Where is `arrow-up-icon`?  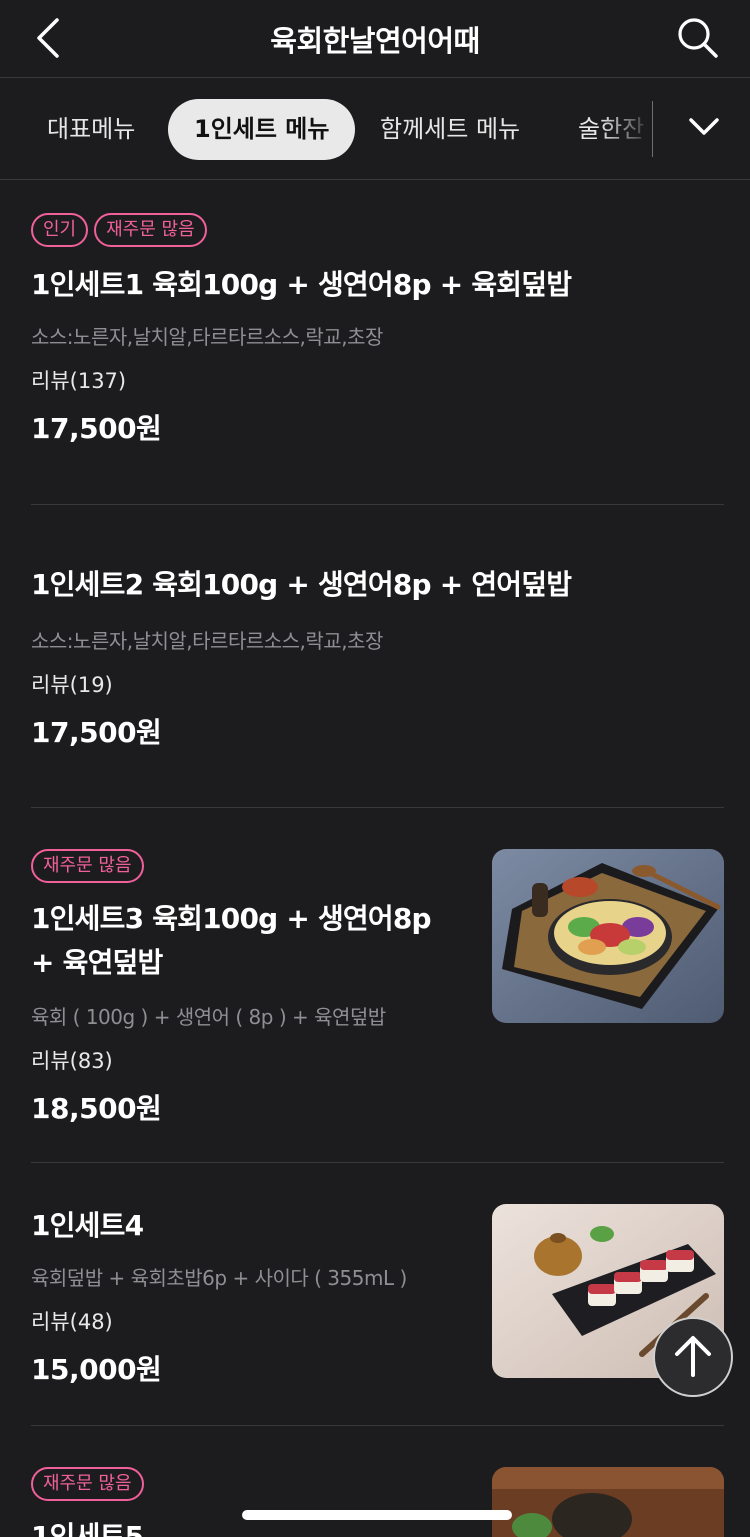
arrow-up-icon is located at coordinates (693, 1356).